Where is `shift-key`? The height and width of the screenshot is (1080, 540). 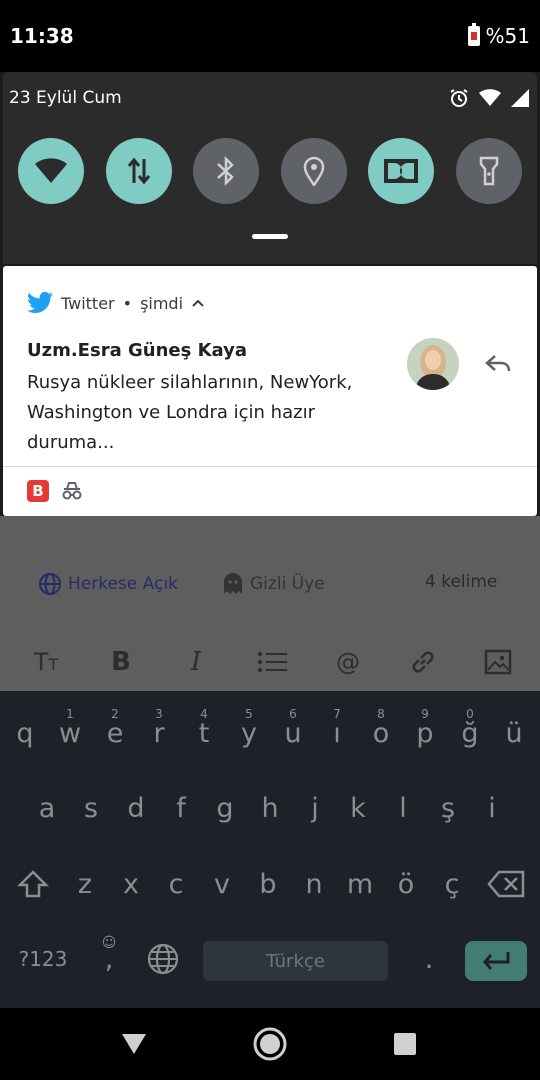 shift-key is located at coordinates (33, 884).